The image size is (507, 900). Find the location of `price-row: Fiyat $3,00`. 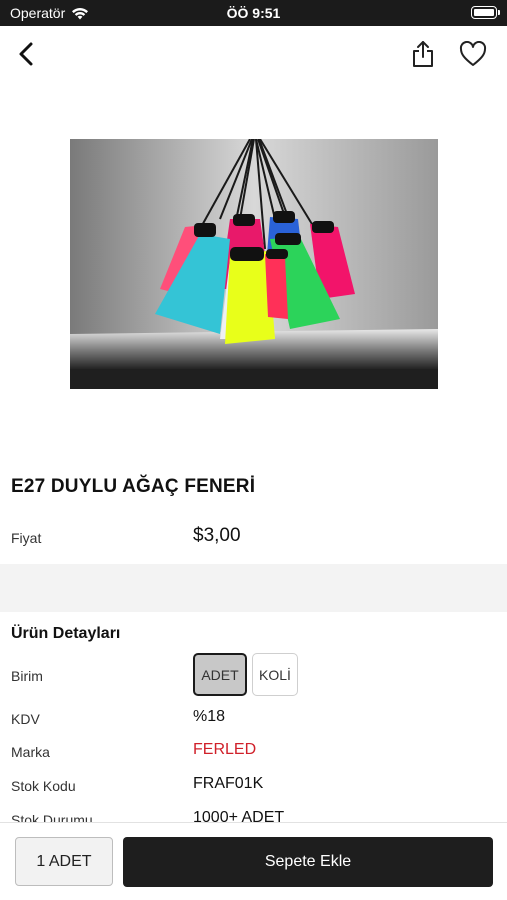

price-row: Fiyat $3,00 is located at coordinates (251, 537).